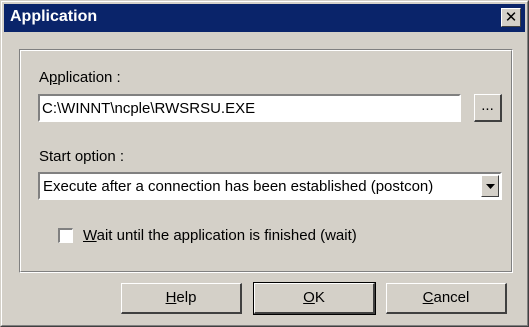 The width and height of the screenshot is (529, 327). I want to click on application-path-input, so click(249, 108).